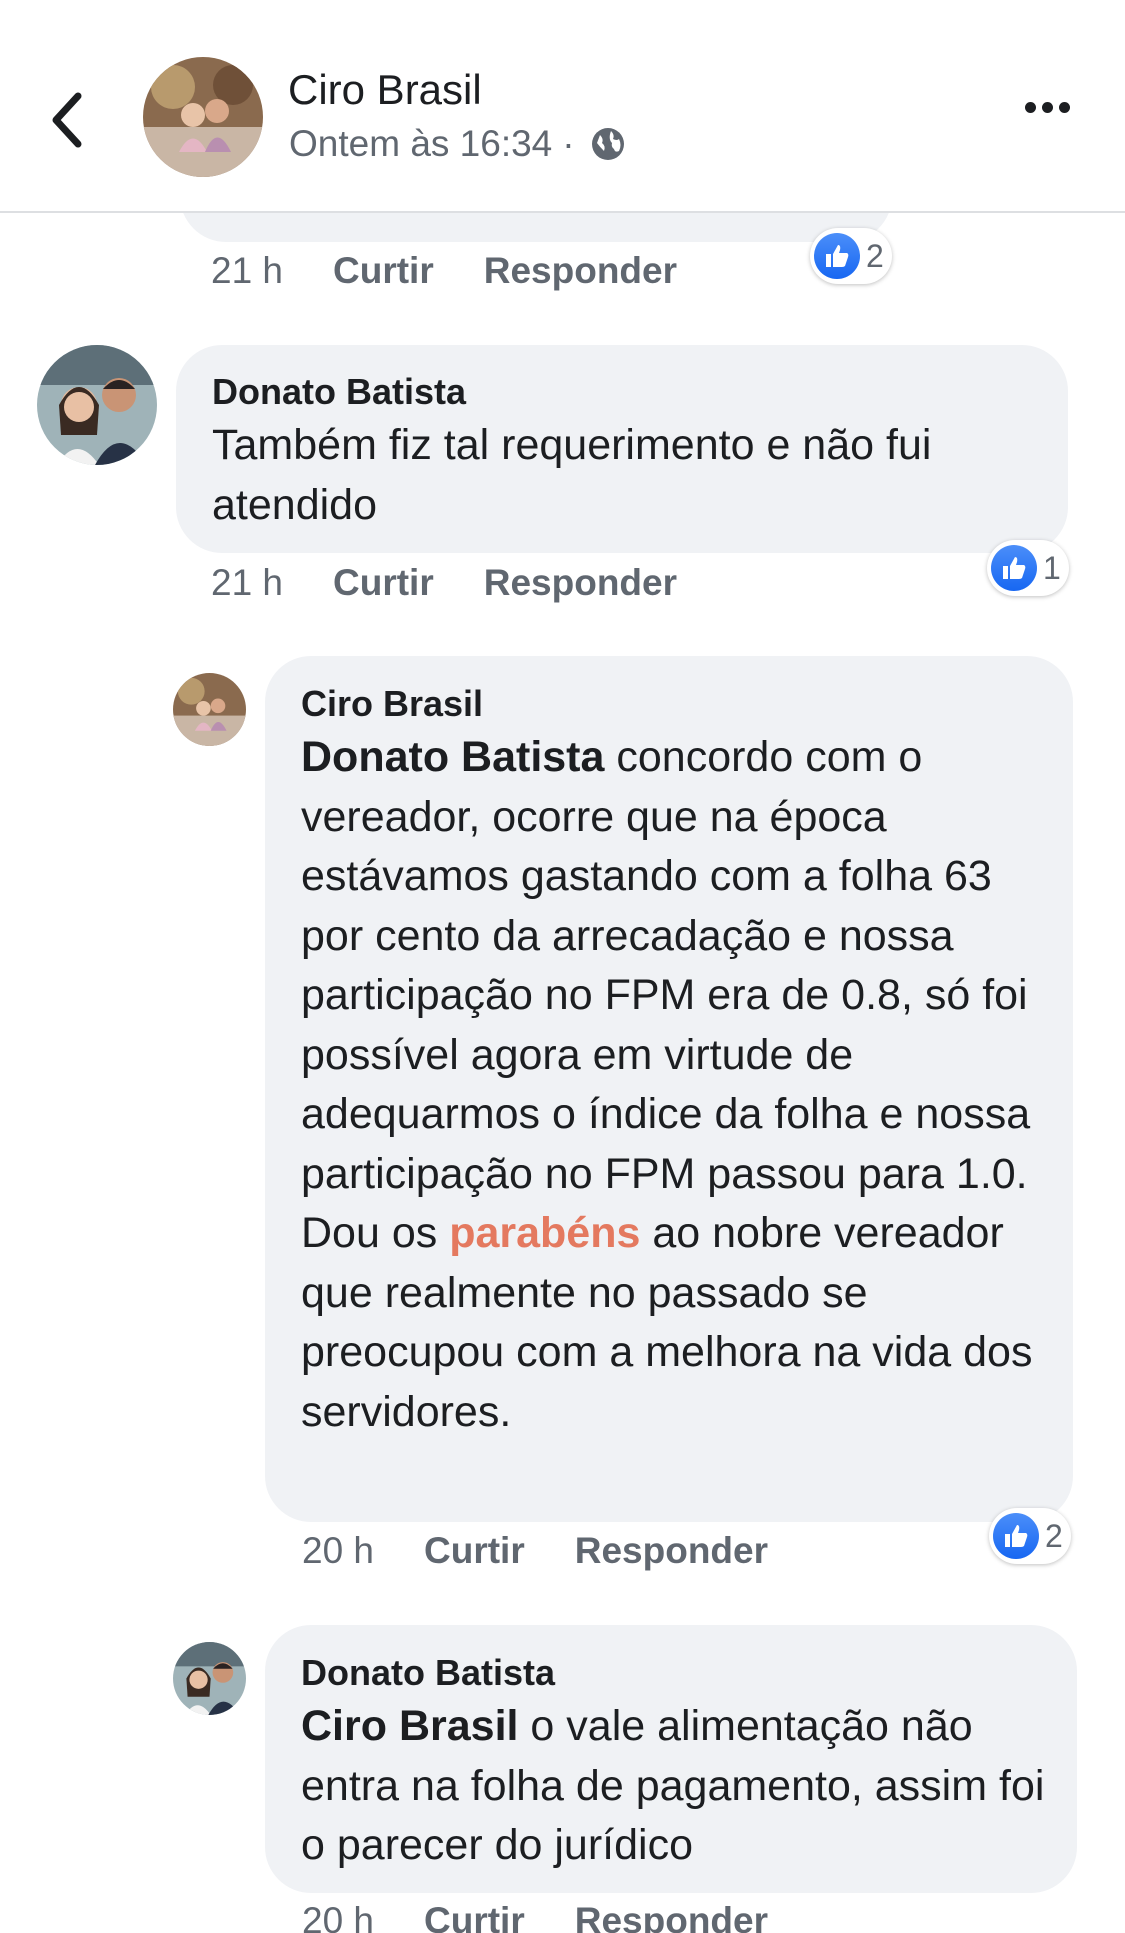 Image resolution: width=1125 pixels, height=1933 pixels. I want to click on author-name: Ciro Brasil, so click(385, 90).